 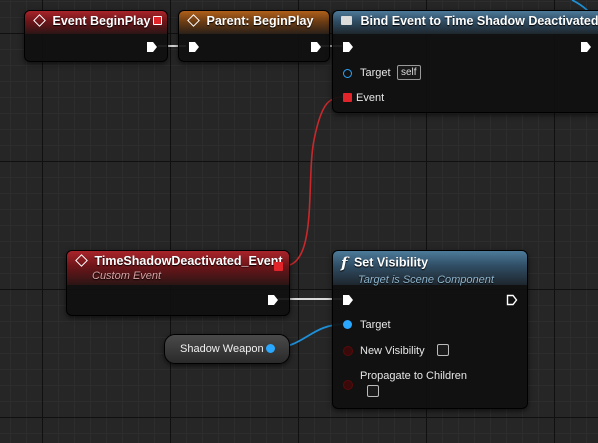 What do you see at coordinates (370, 98) in the screenshot?
I see `event-pin-label: Event` at bounding box center [370, 98].